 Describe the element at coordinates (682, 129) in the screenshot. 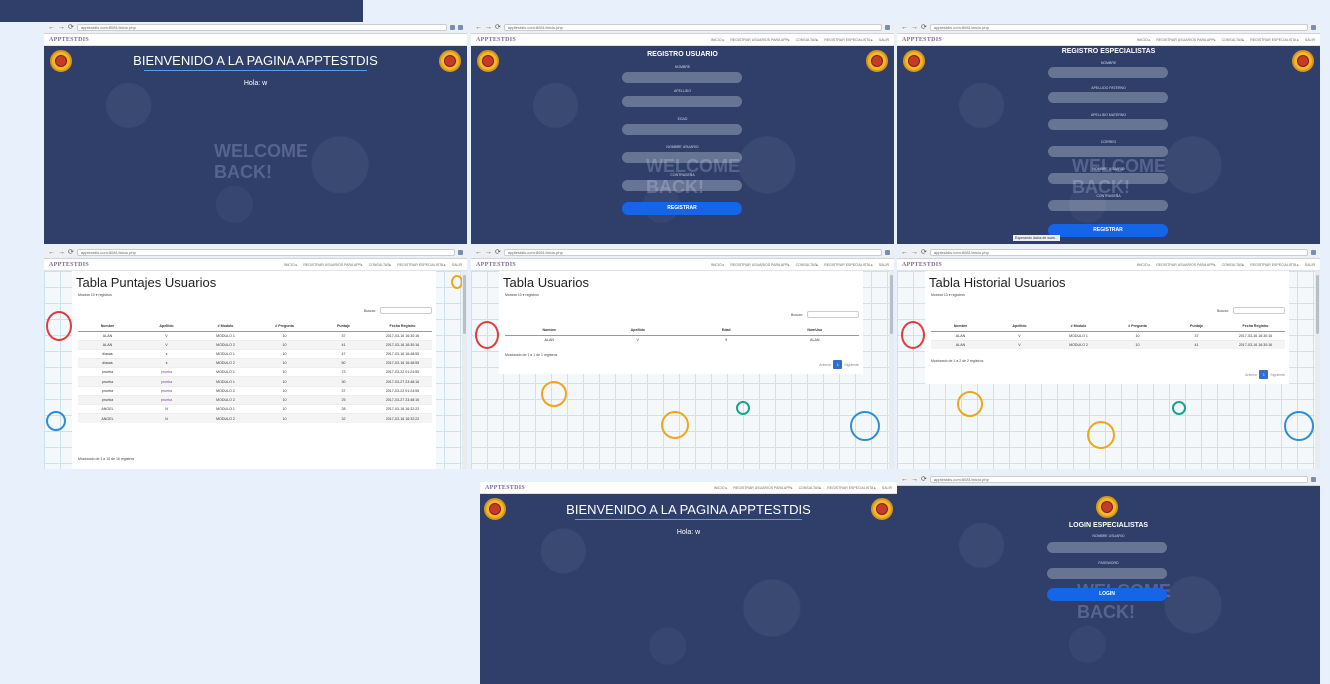

I see `edad-input` at that location.